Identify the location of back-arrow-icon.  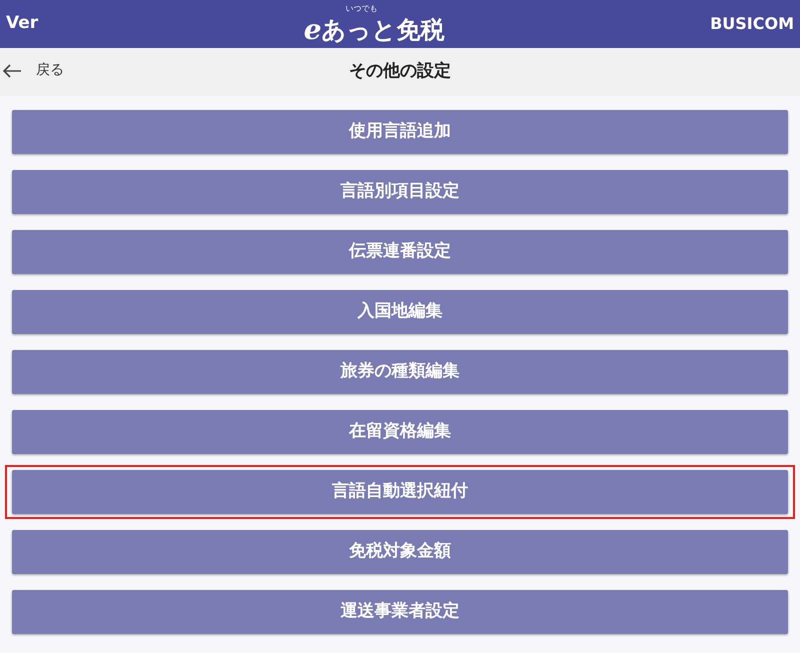
(12, 70).